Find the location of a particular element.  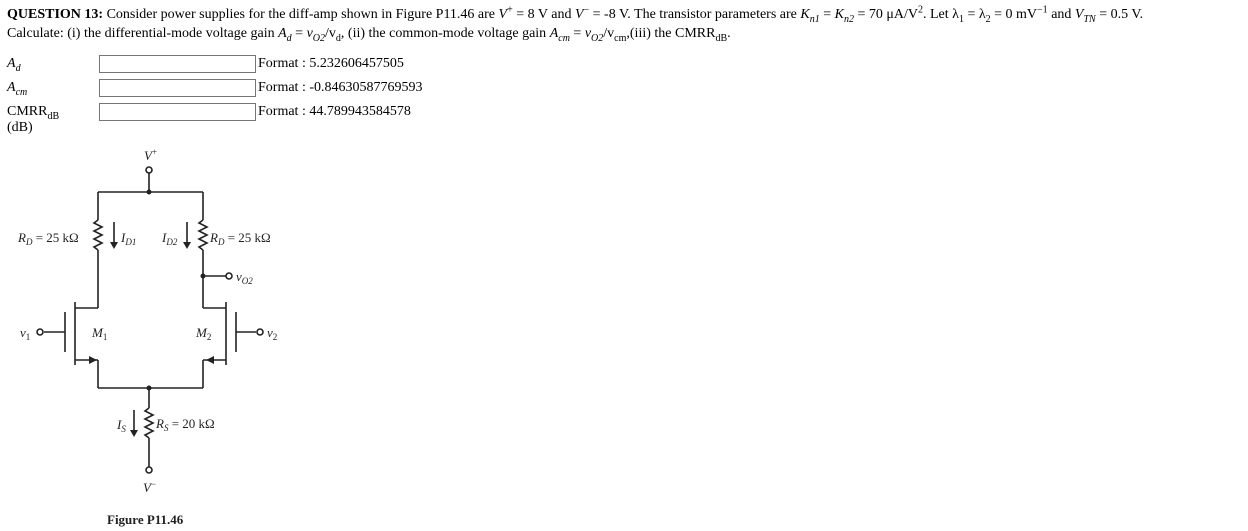

rd-right-label: RD = 25 kΩ is located at coordinates (240, 238).